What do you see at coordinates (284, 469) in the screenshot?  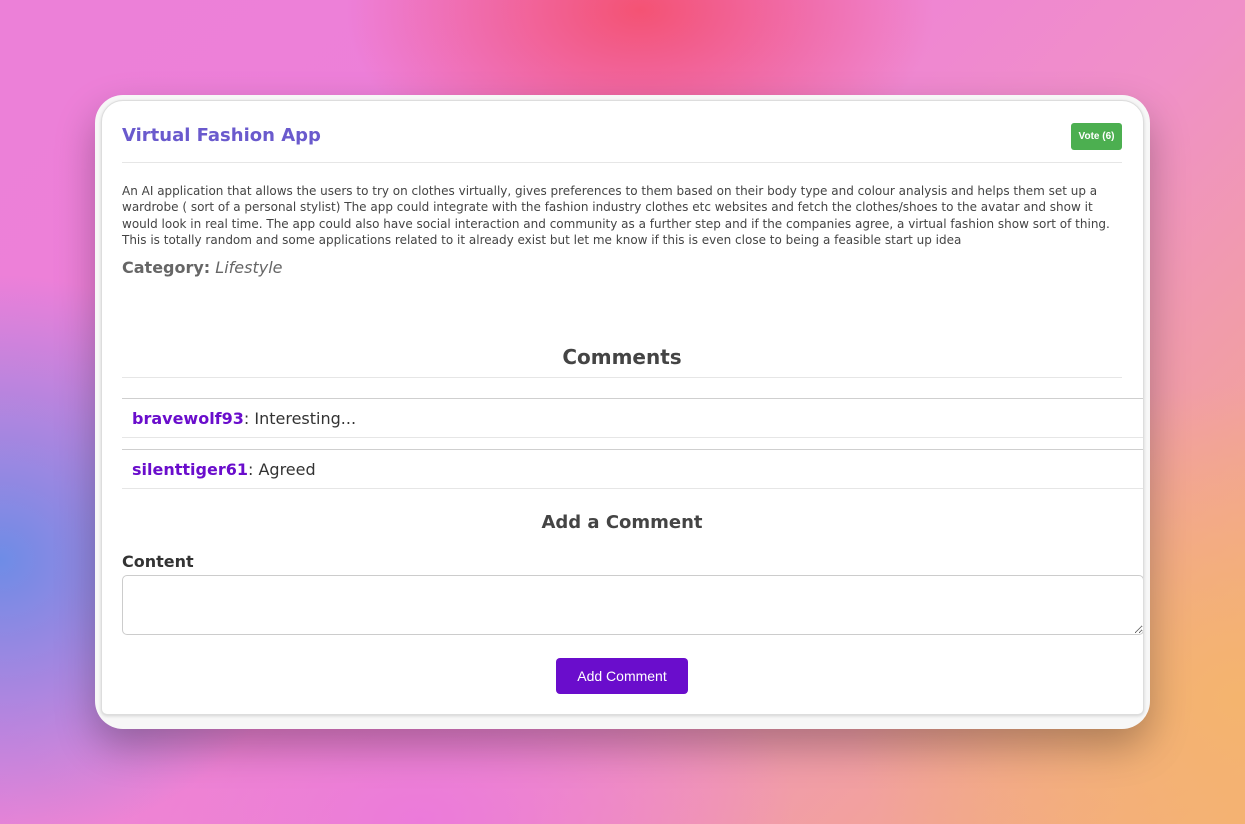 I see `comment-text: Agreed` at bounding box center [284, 469].